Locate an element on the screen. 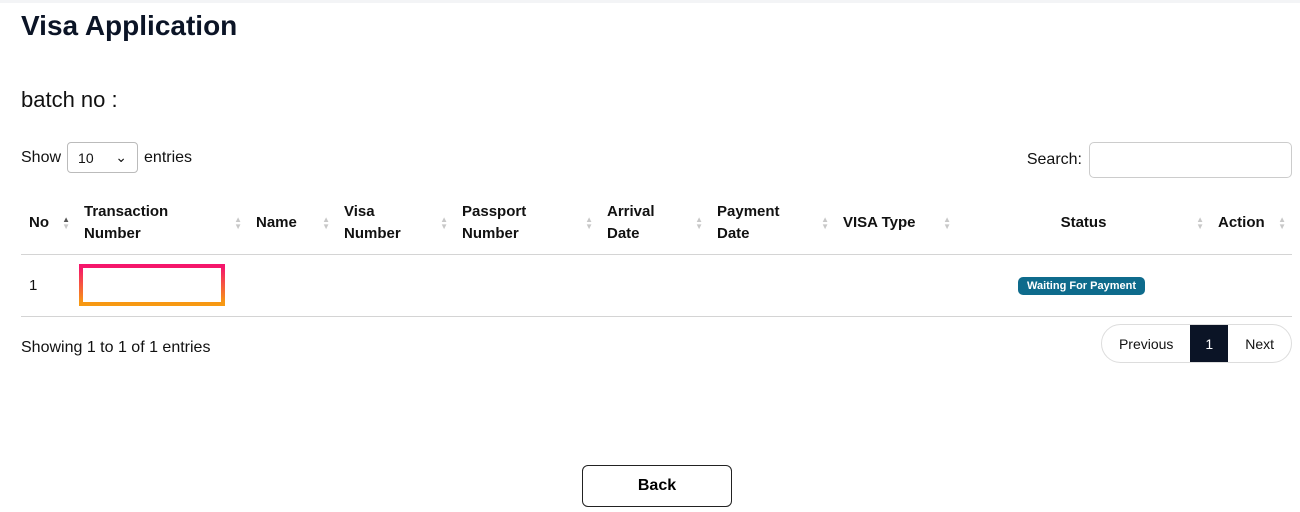  col-visa-number: Visa Number ▲ ▼ is located at coordinates (395, 223).